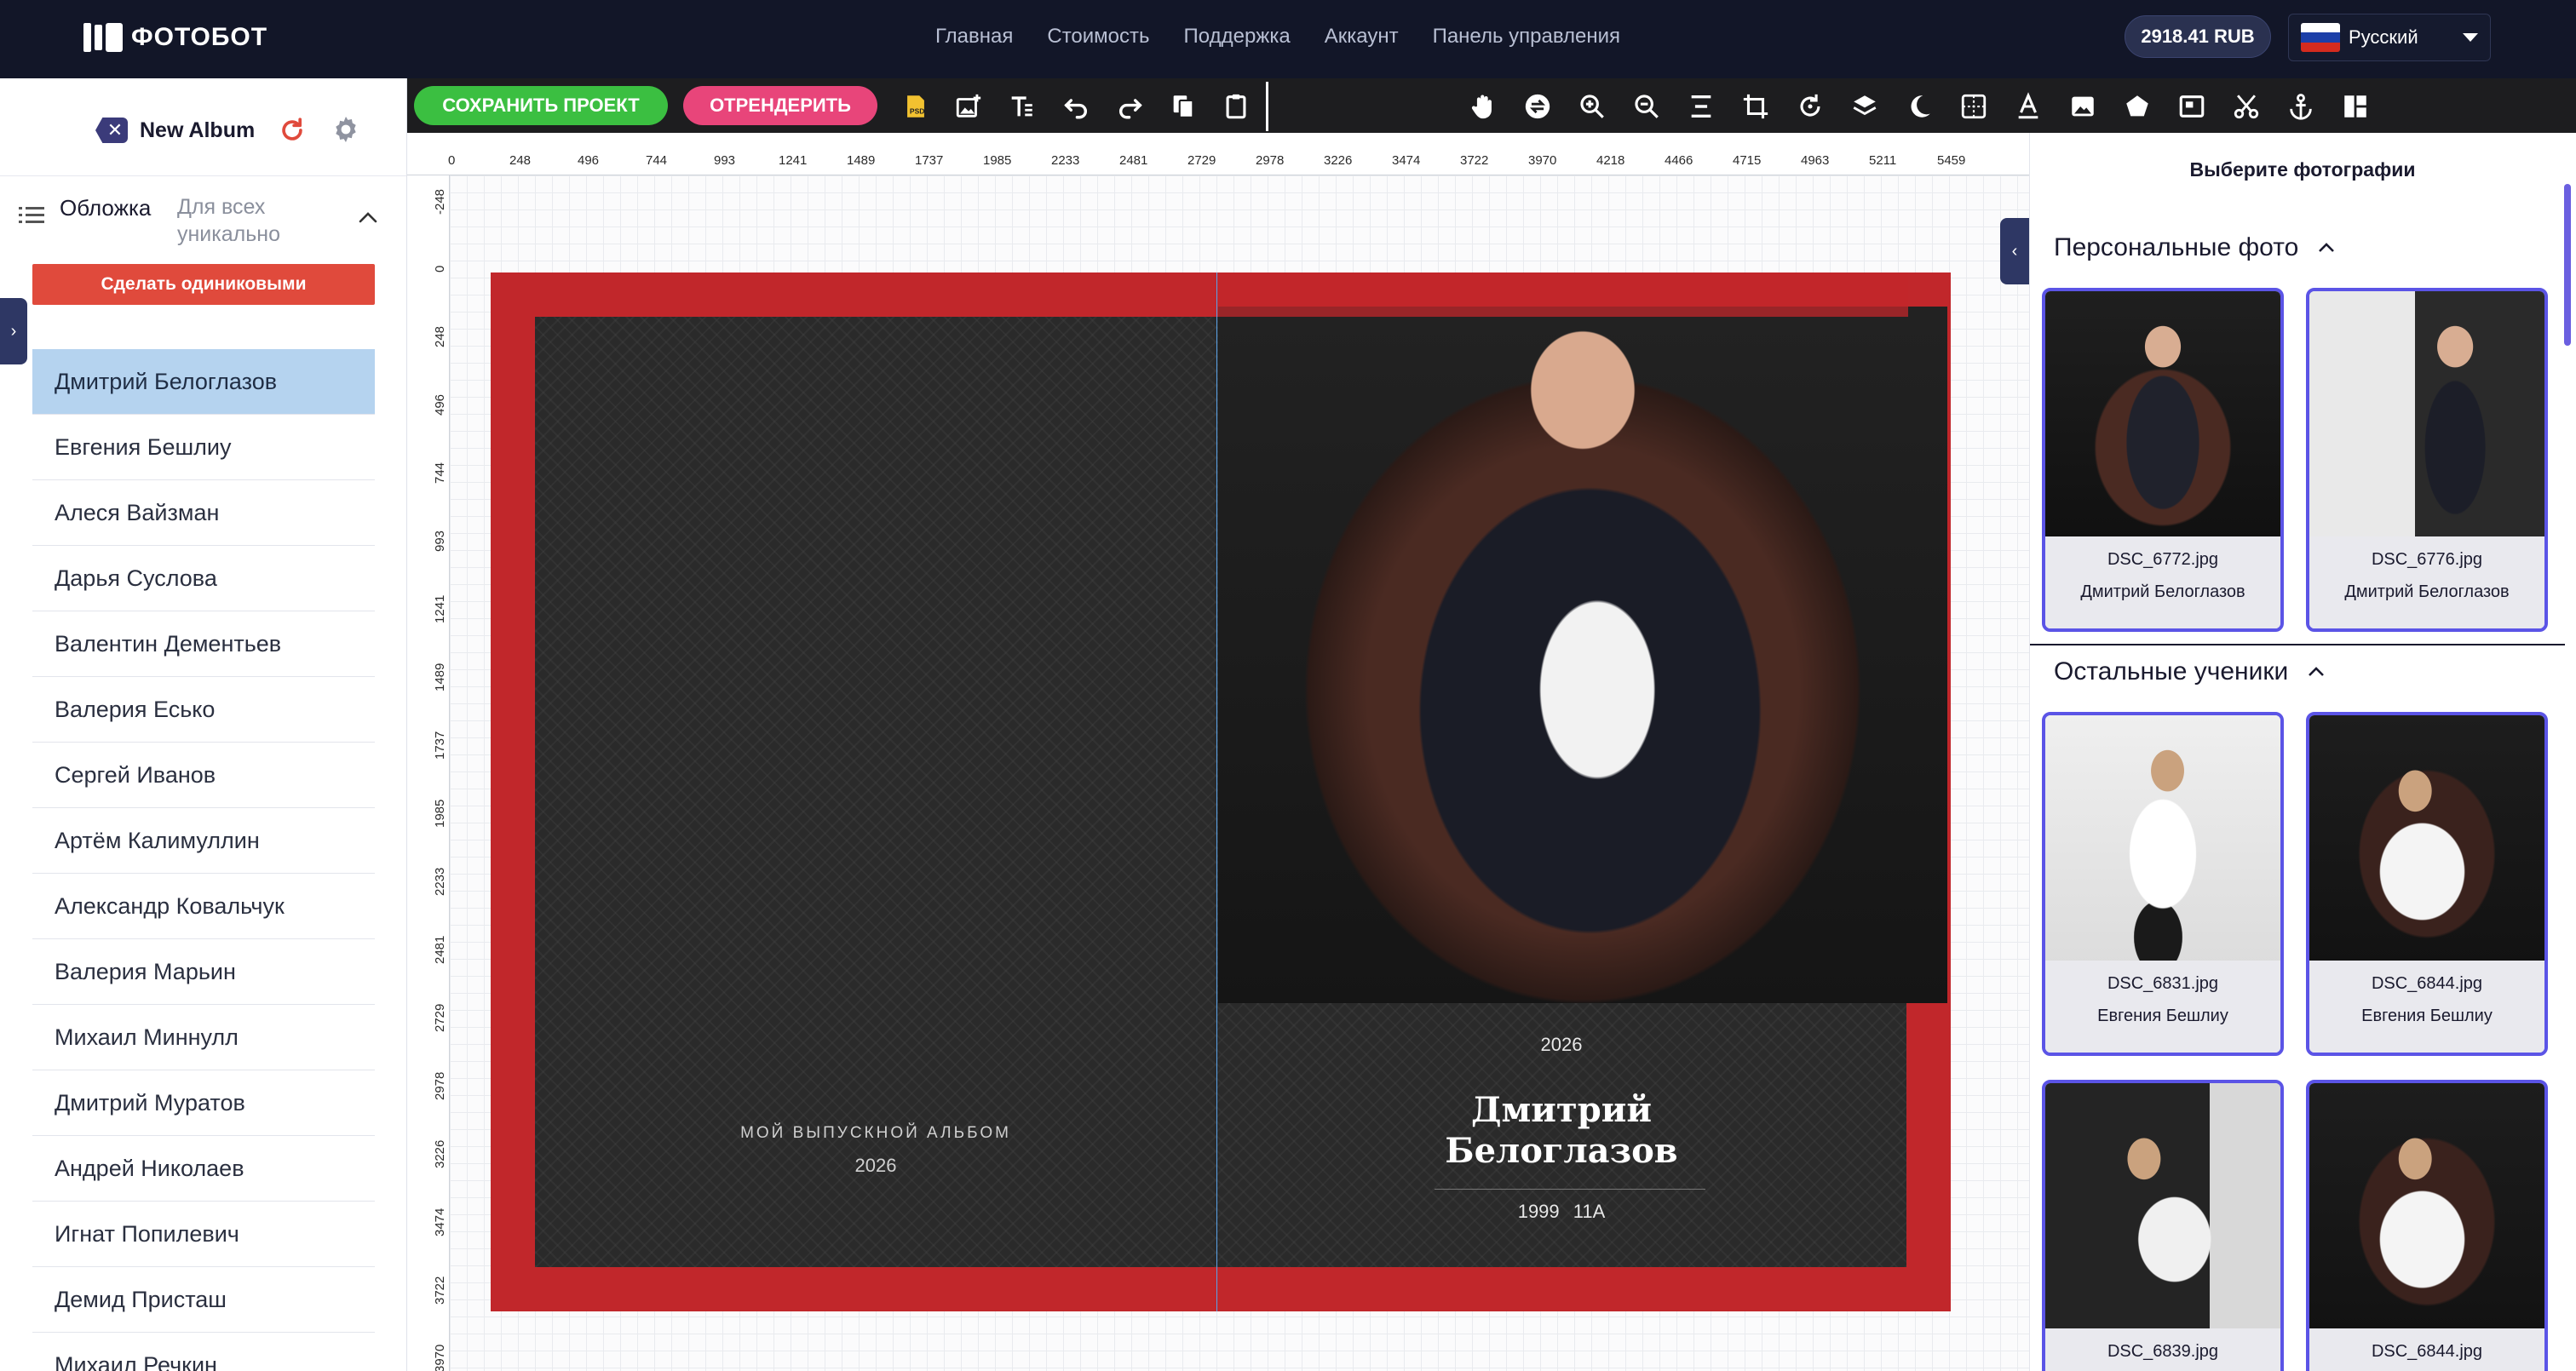 The image size is (2576, 1371). Describe the element at coordinates (1647, 106) in the screenshot. I see `zoom-out-icon` at that location.